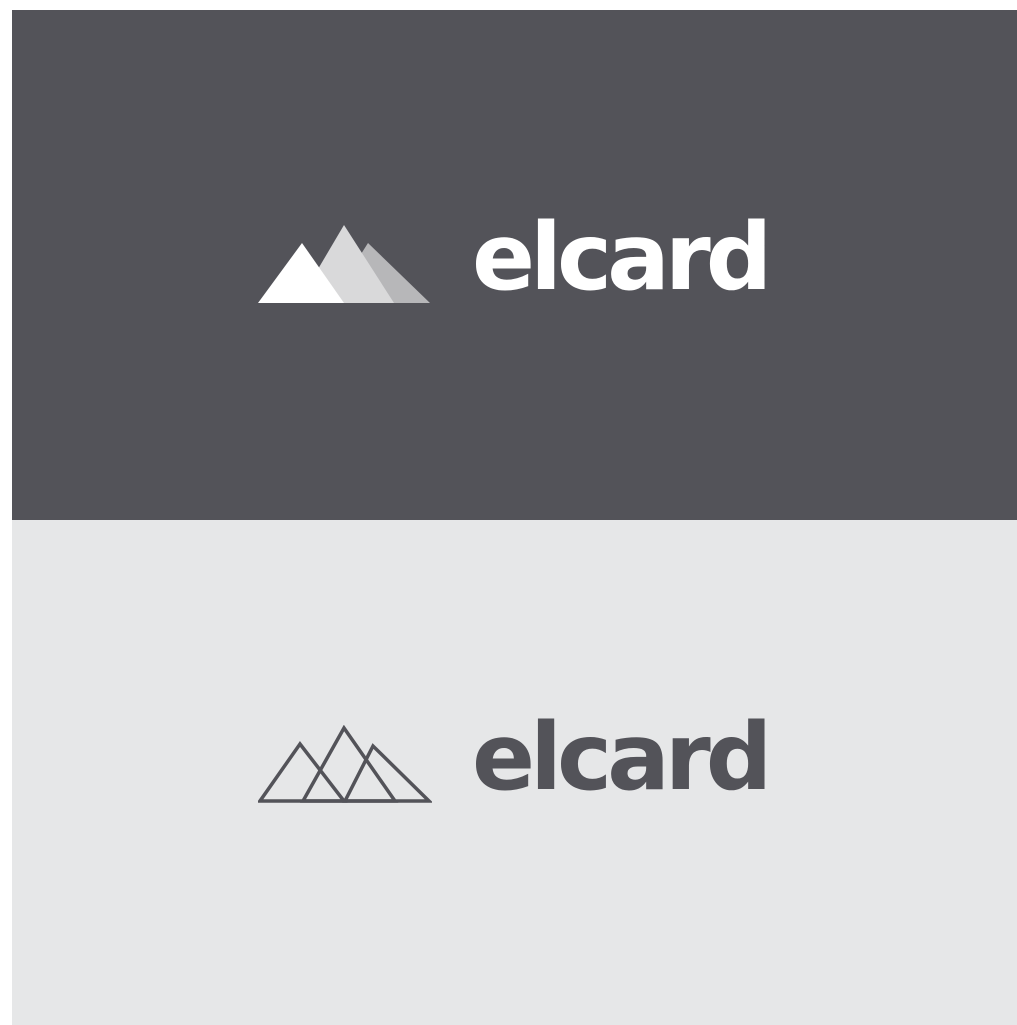  I want to click on logo-light: elcard, so click(528, 763).